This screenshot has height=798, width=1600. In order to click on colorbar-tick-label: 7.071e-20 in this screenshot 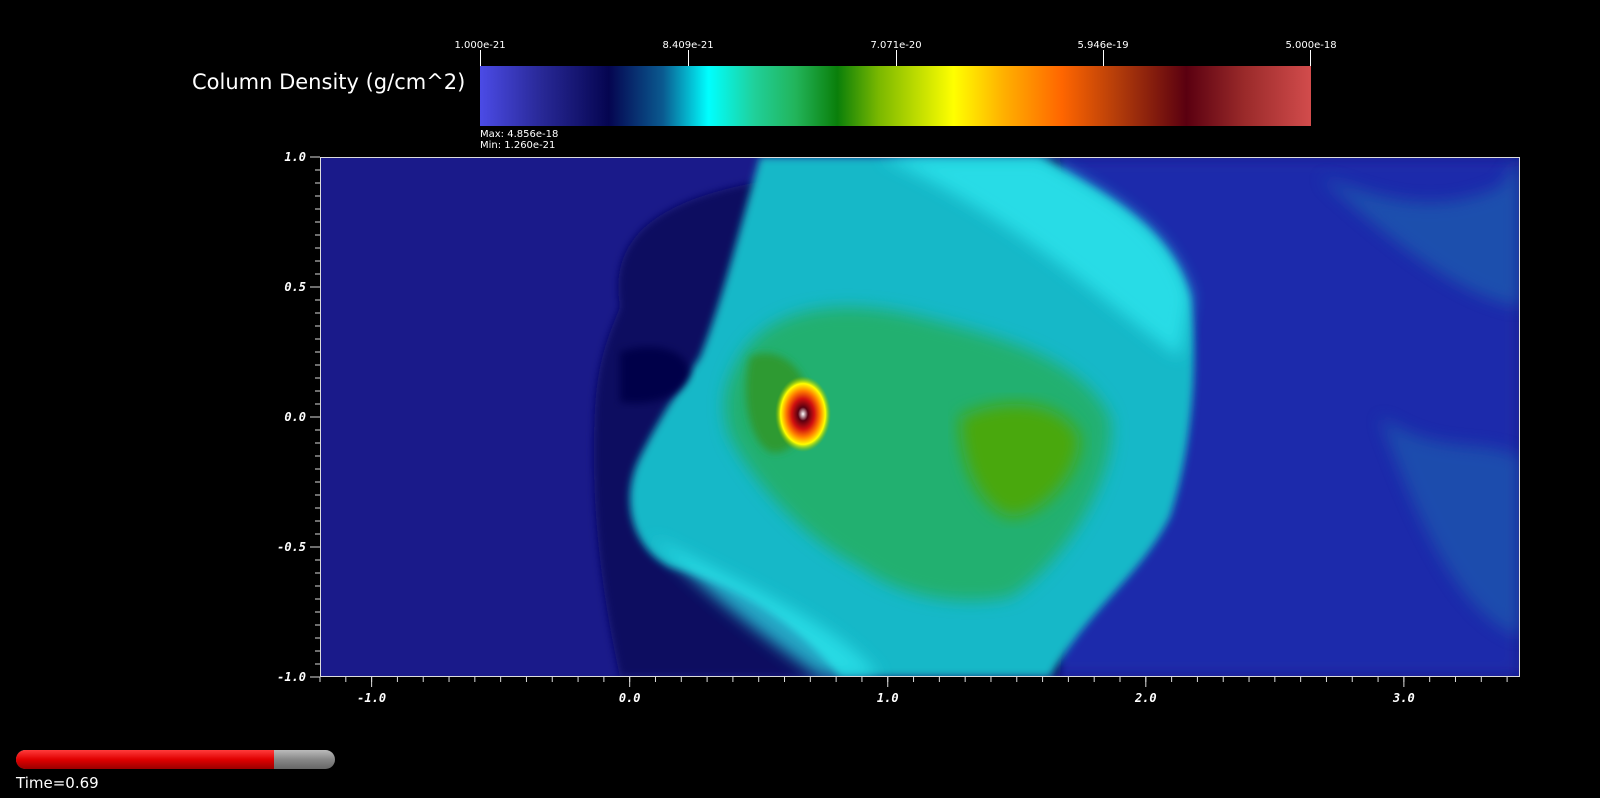, I will do `click(896, 45)`.